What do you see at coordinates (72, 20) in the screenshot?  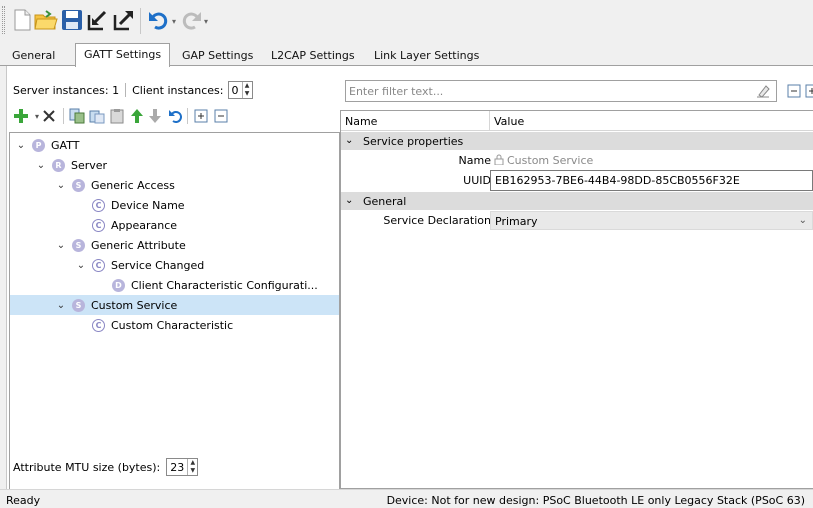 I see `save-icon` at bounding box center [72, 20].